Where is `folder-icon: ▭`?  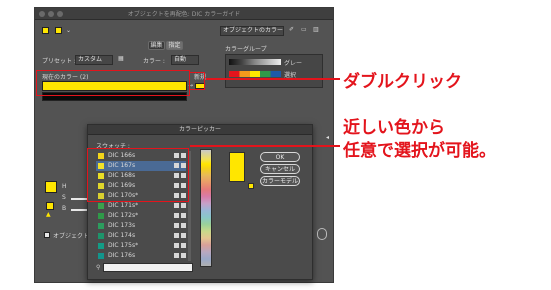 folder-icon: ▭ is located at coordinates (304, 29).